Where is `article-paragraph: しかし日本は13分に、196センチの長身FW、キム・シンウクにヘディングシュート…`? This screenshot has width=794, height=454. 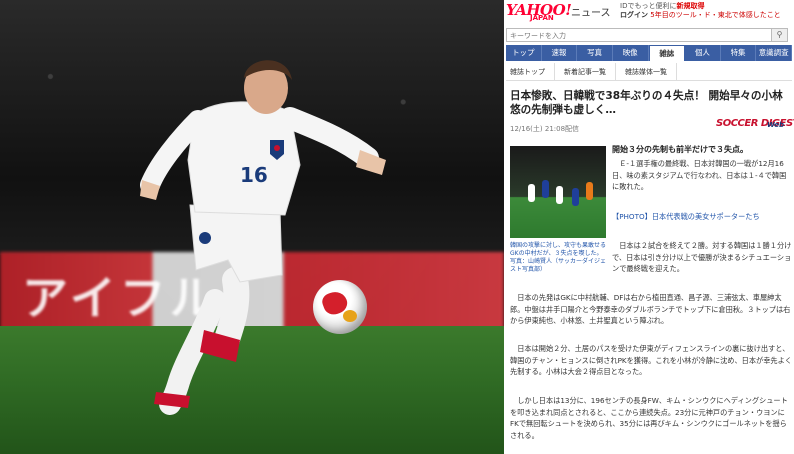
article-paragraph: しかし日本は13分に、196センチの長身FW、キム・シンウクにヘディングシュート… is located at coordinates (649, 418).